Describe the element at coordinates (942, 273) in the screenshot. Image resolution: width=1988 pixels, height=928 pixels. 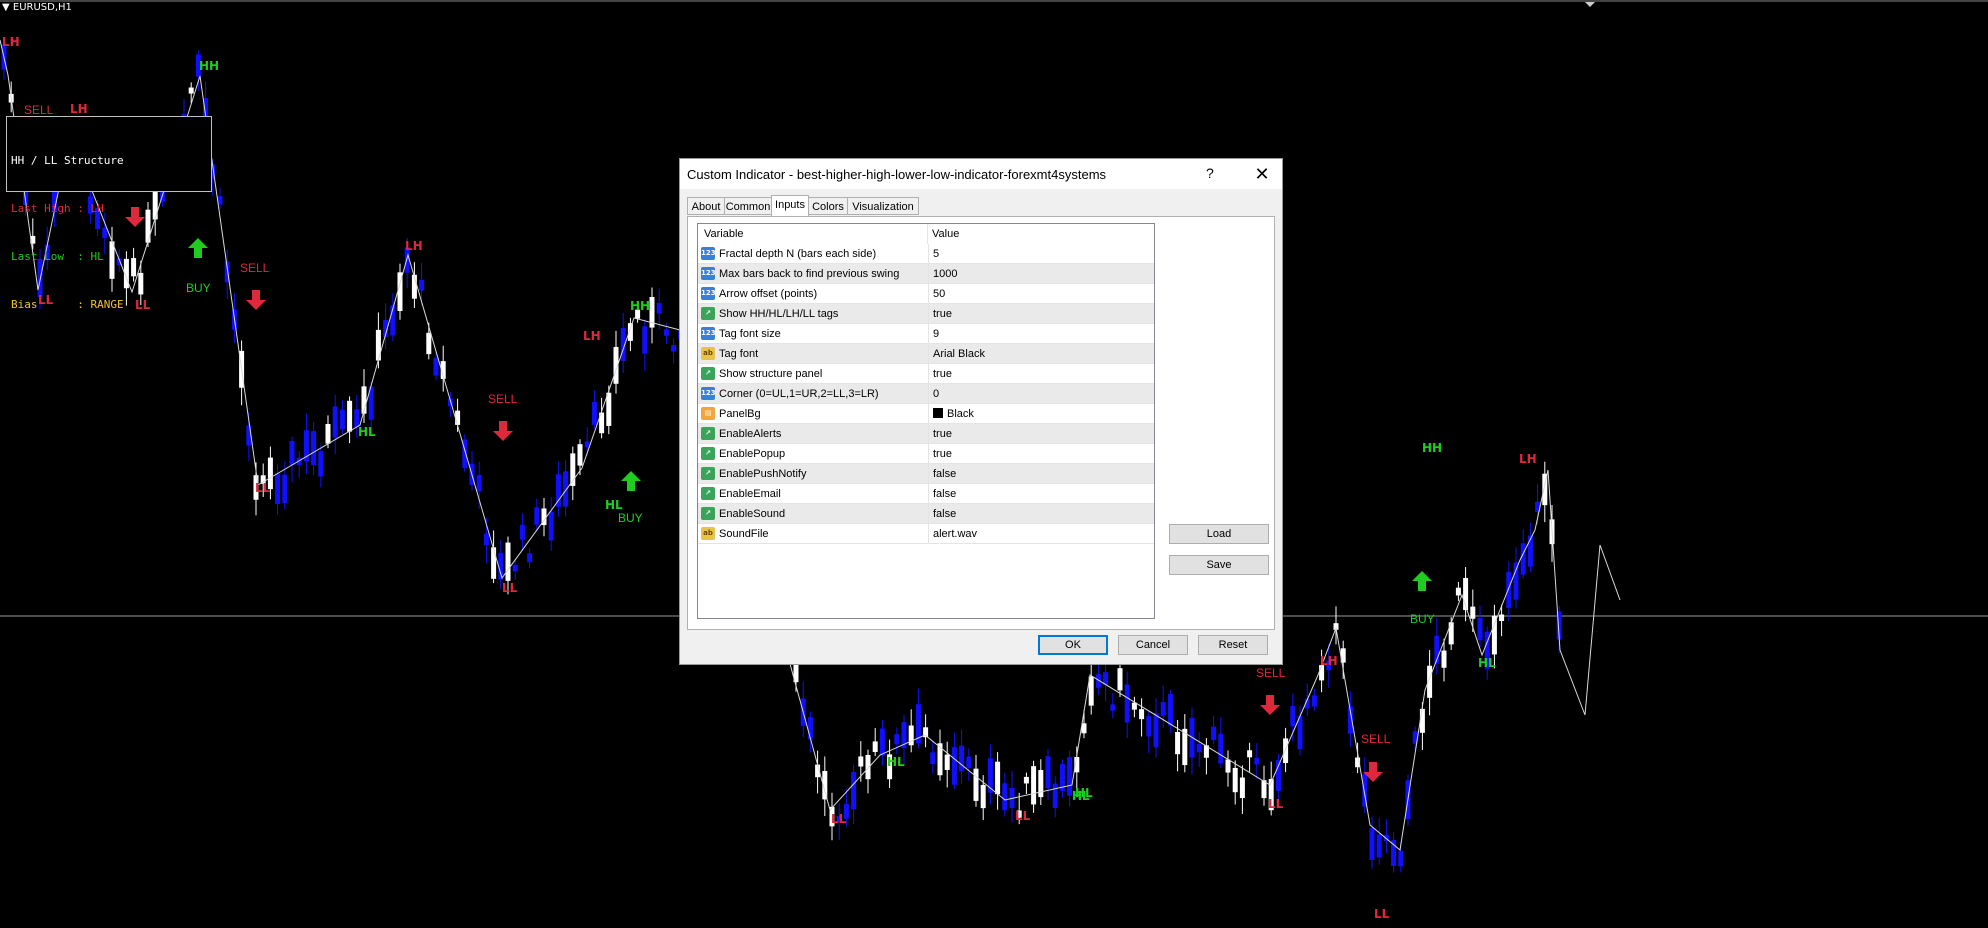
I see `param-value: 1000` at that location.